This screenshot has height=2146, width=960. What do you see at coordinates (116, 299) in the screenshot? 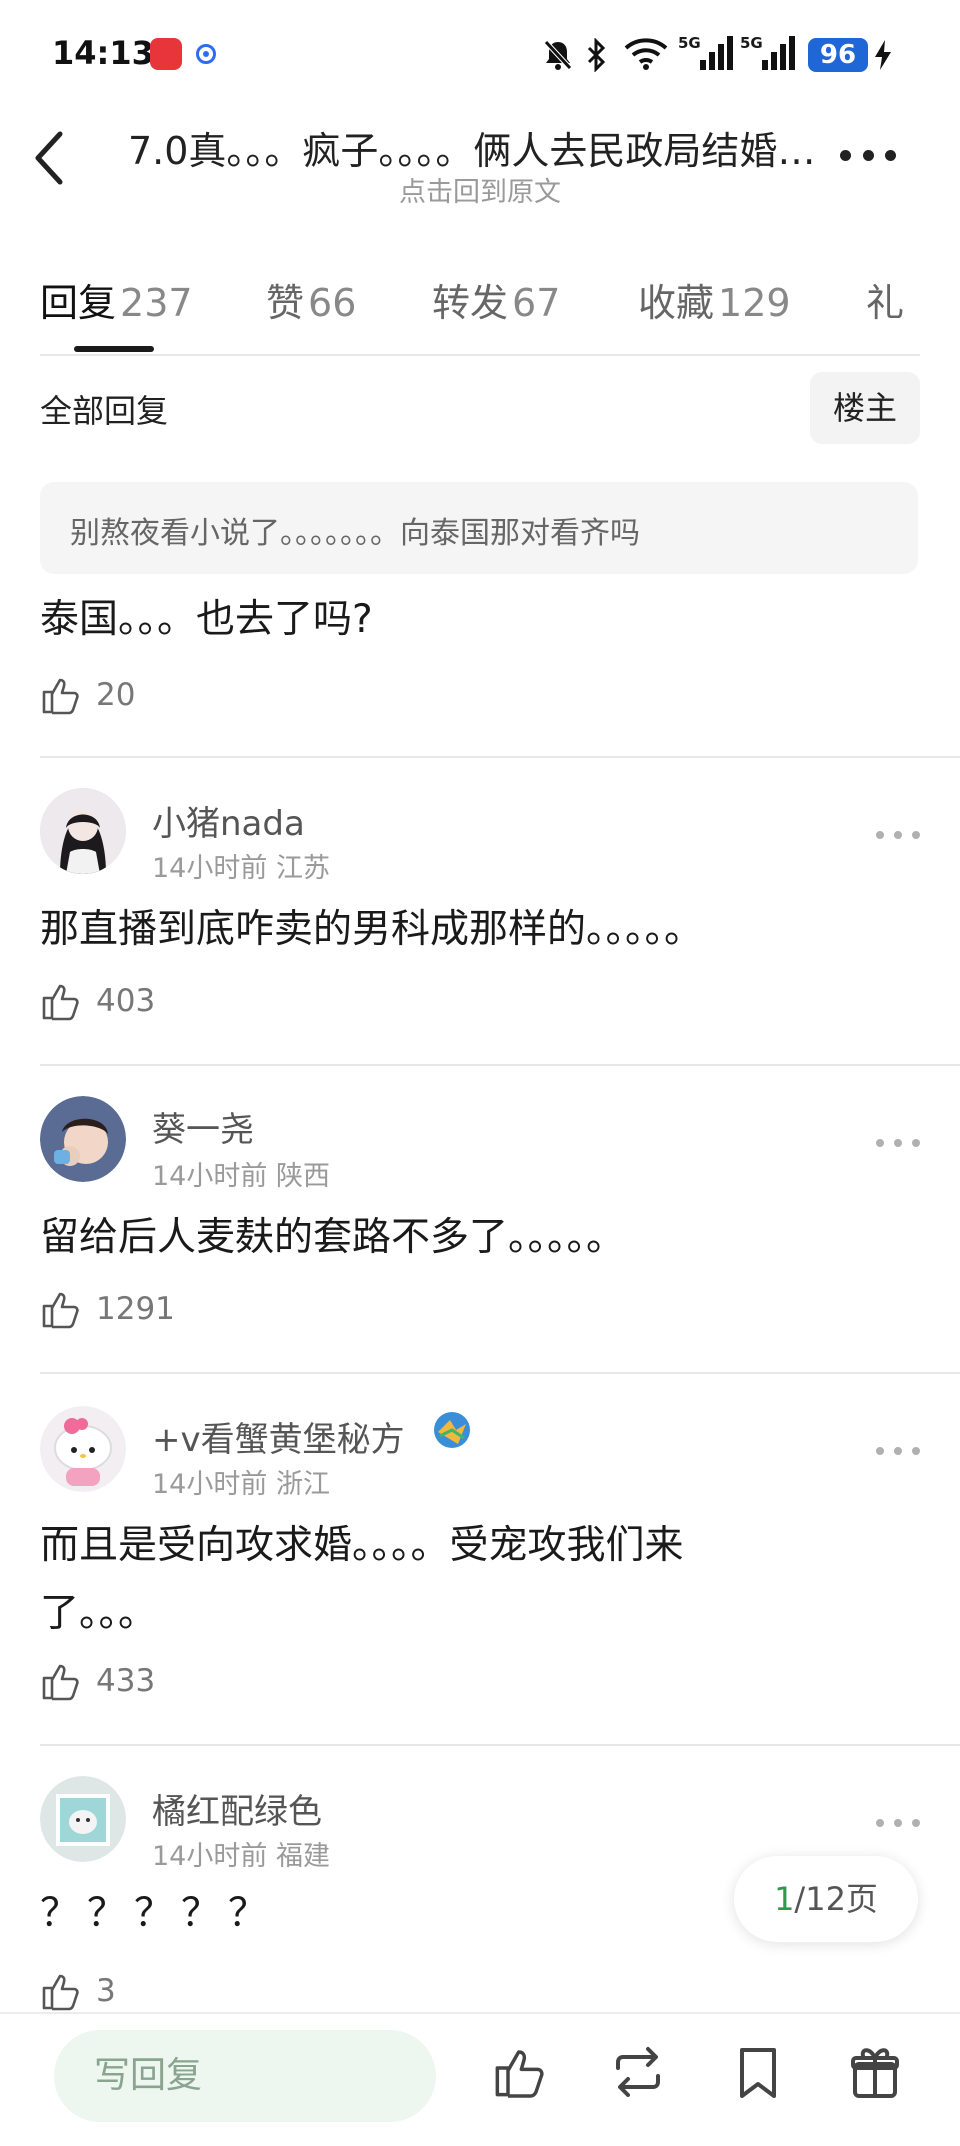
I see `tab-replies: 回复 237` at bounding box center [116, 299].